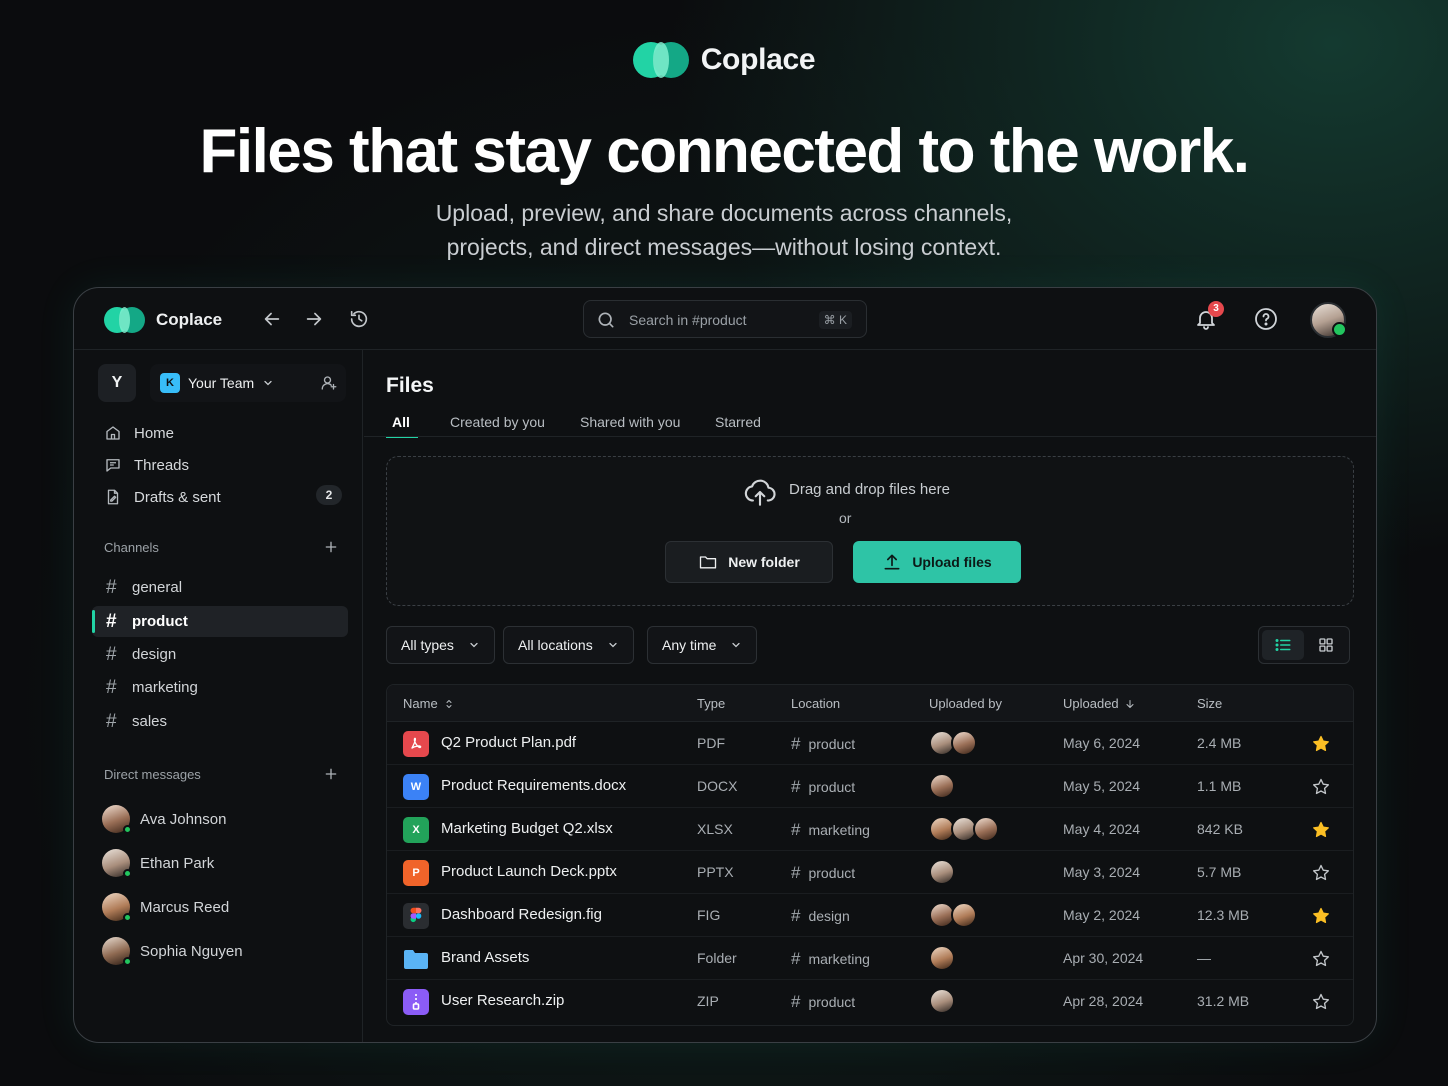 This screenshot has height=1086, width=1448. I want to click on location-label: product, so click(832, 1002).